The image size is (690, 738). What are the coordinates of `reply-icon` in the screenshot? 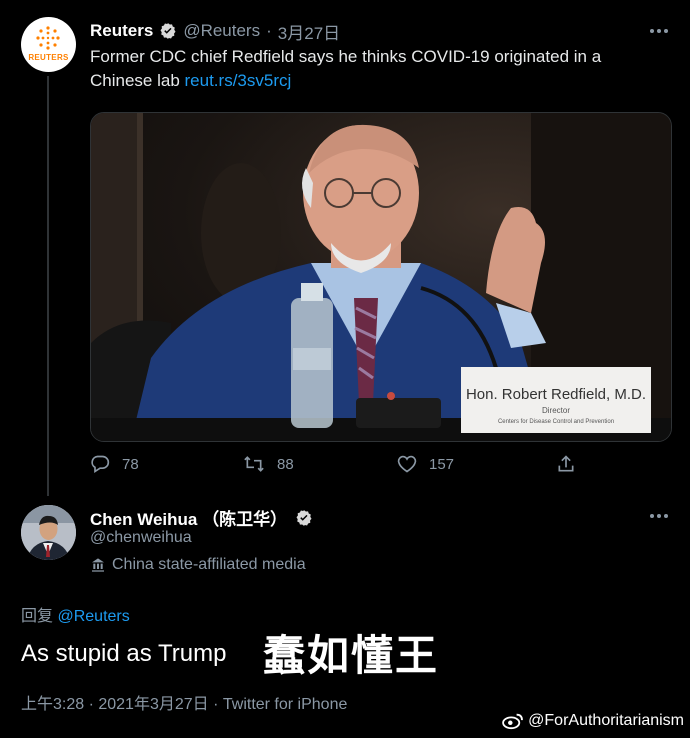 It's located at (100, 464).